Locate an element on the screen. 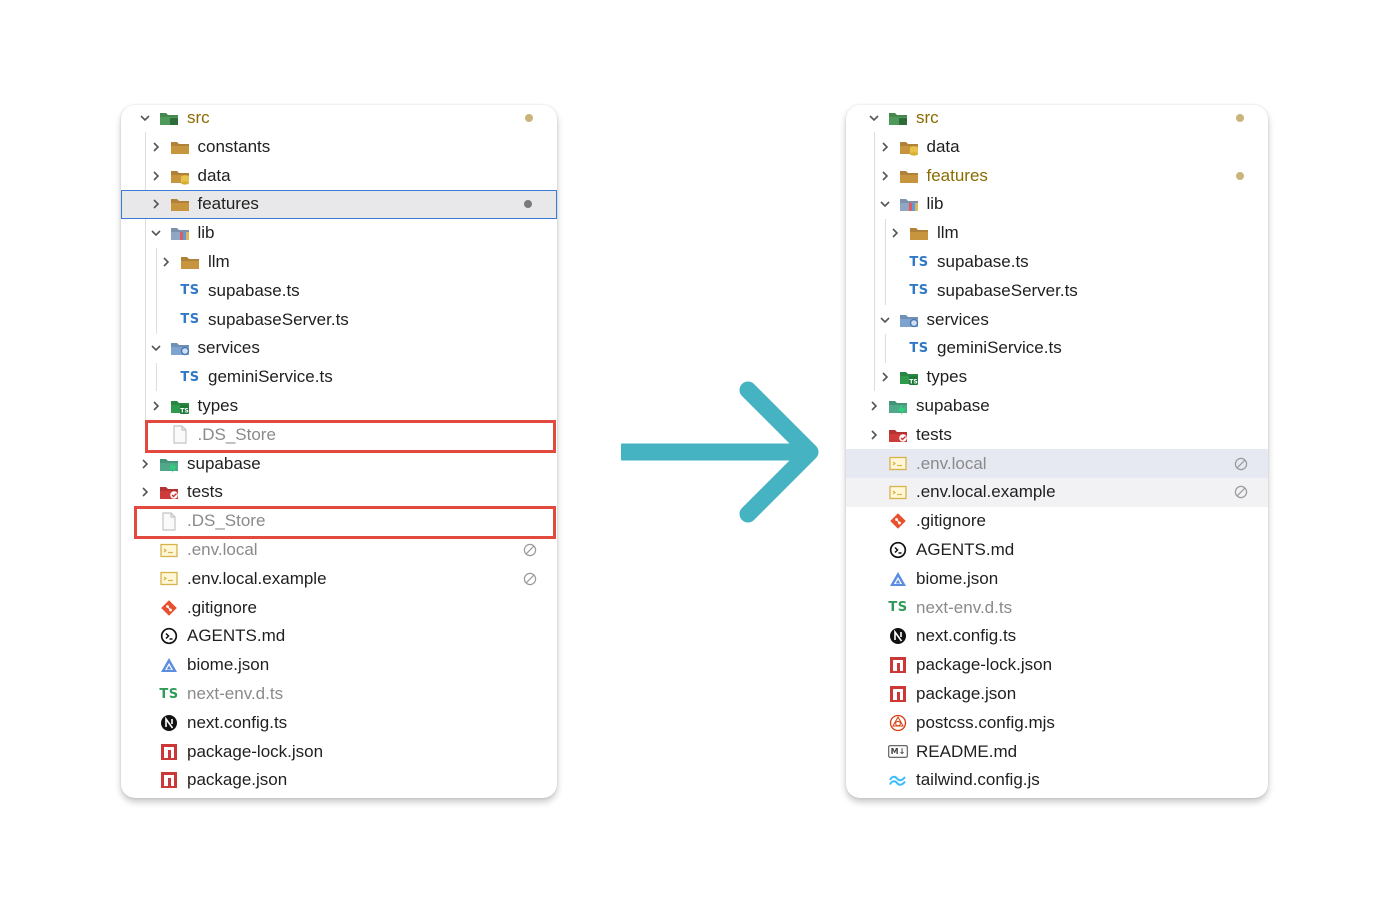 Image resolution: width=1400 pixels, height=919 pixels. nextjs-icon is located at coordinates (169, 723).